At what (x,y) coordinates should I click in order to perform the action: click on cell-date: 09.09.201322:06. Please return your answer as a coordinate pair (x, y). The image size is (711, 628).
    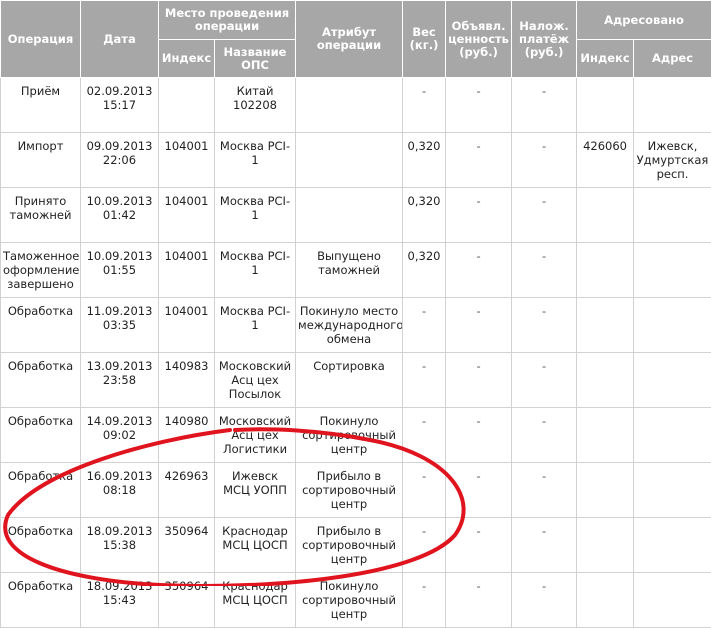
    Looking at the image, I should click on (120, 160).